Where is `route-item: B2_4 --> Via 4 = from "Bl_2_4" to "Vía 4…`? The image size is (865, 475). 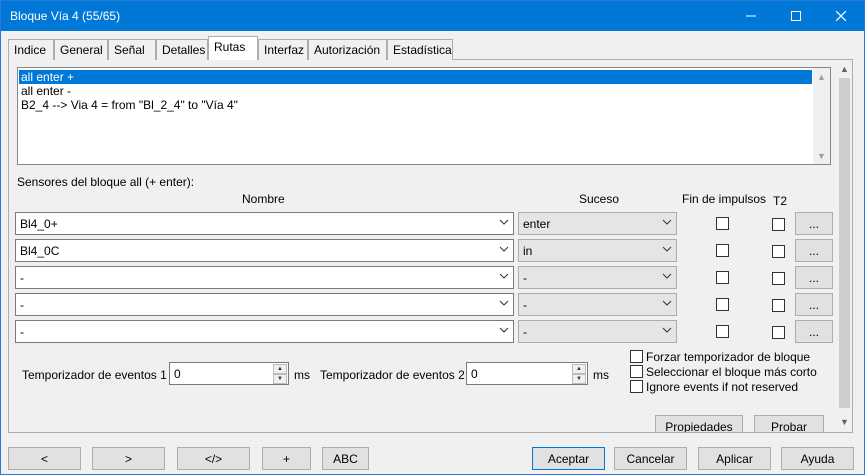
route-item: B2_4 --> Via 4 = from "Bl_2_4" to "Vía 4… is located at coordinates (415, 105).